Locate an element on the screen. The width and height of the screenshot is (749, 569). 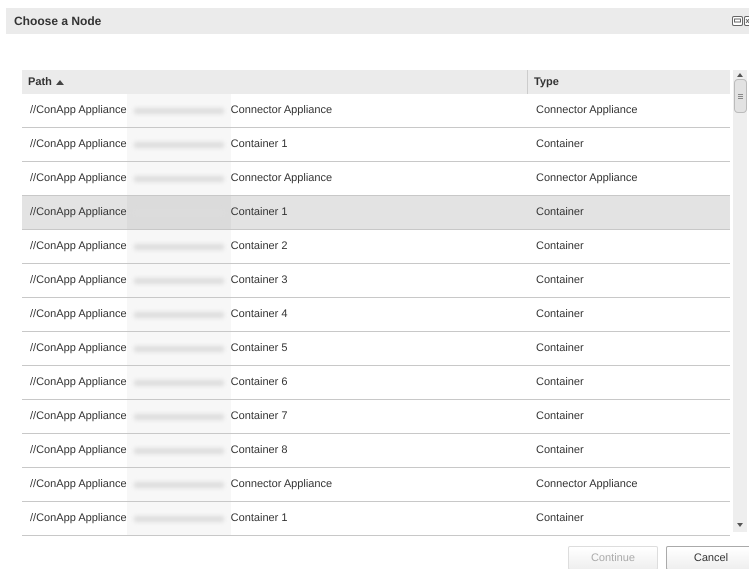
path-text: Container 7 is located at coordinates (259, 416).